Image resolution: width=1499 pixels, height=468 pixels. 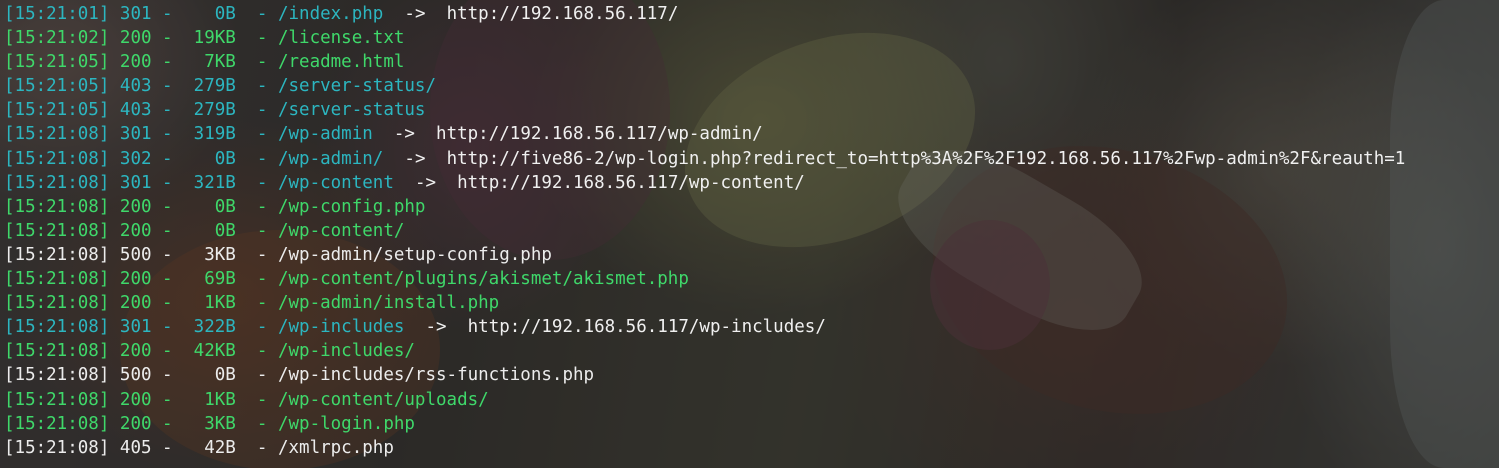 I want to click on log-path: /wp-content/, so click(x=341, y=230).